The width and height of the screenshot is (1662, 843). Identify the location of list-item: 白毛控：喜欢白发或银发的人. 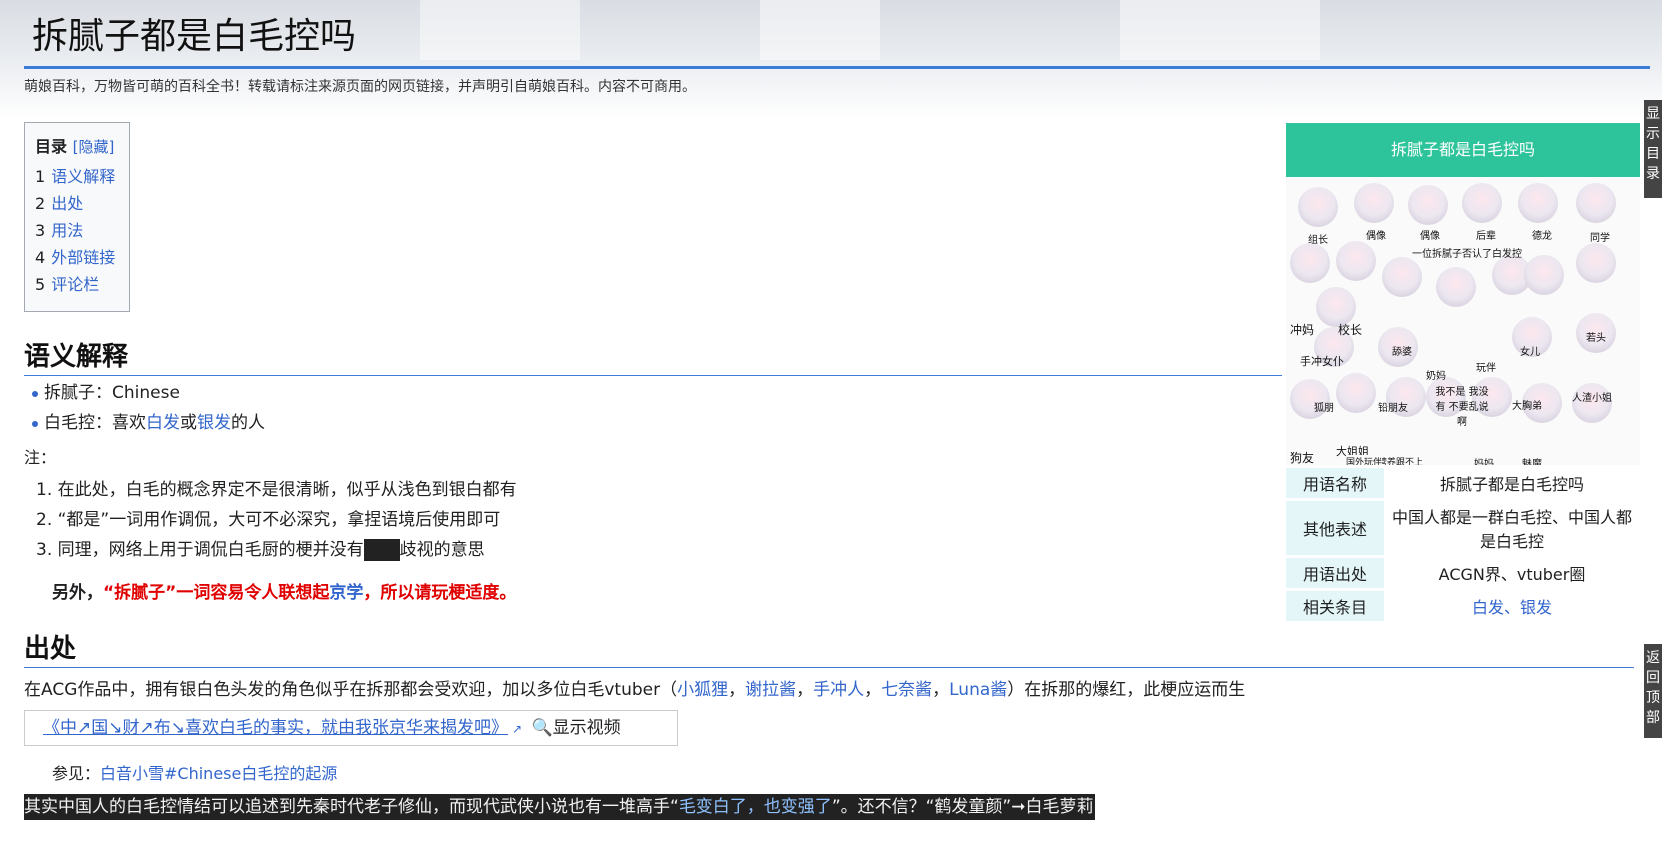
(147, 423).